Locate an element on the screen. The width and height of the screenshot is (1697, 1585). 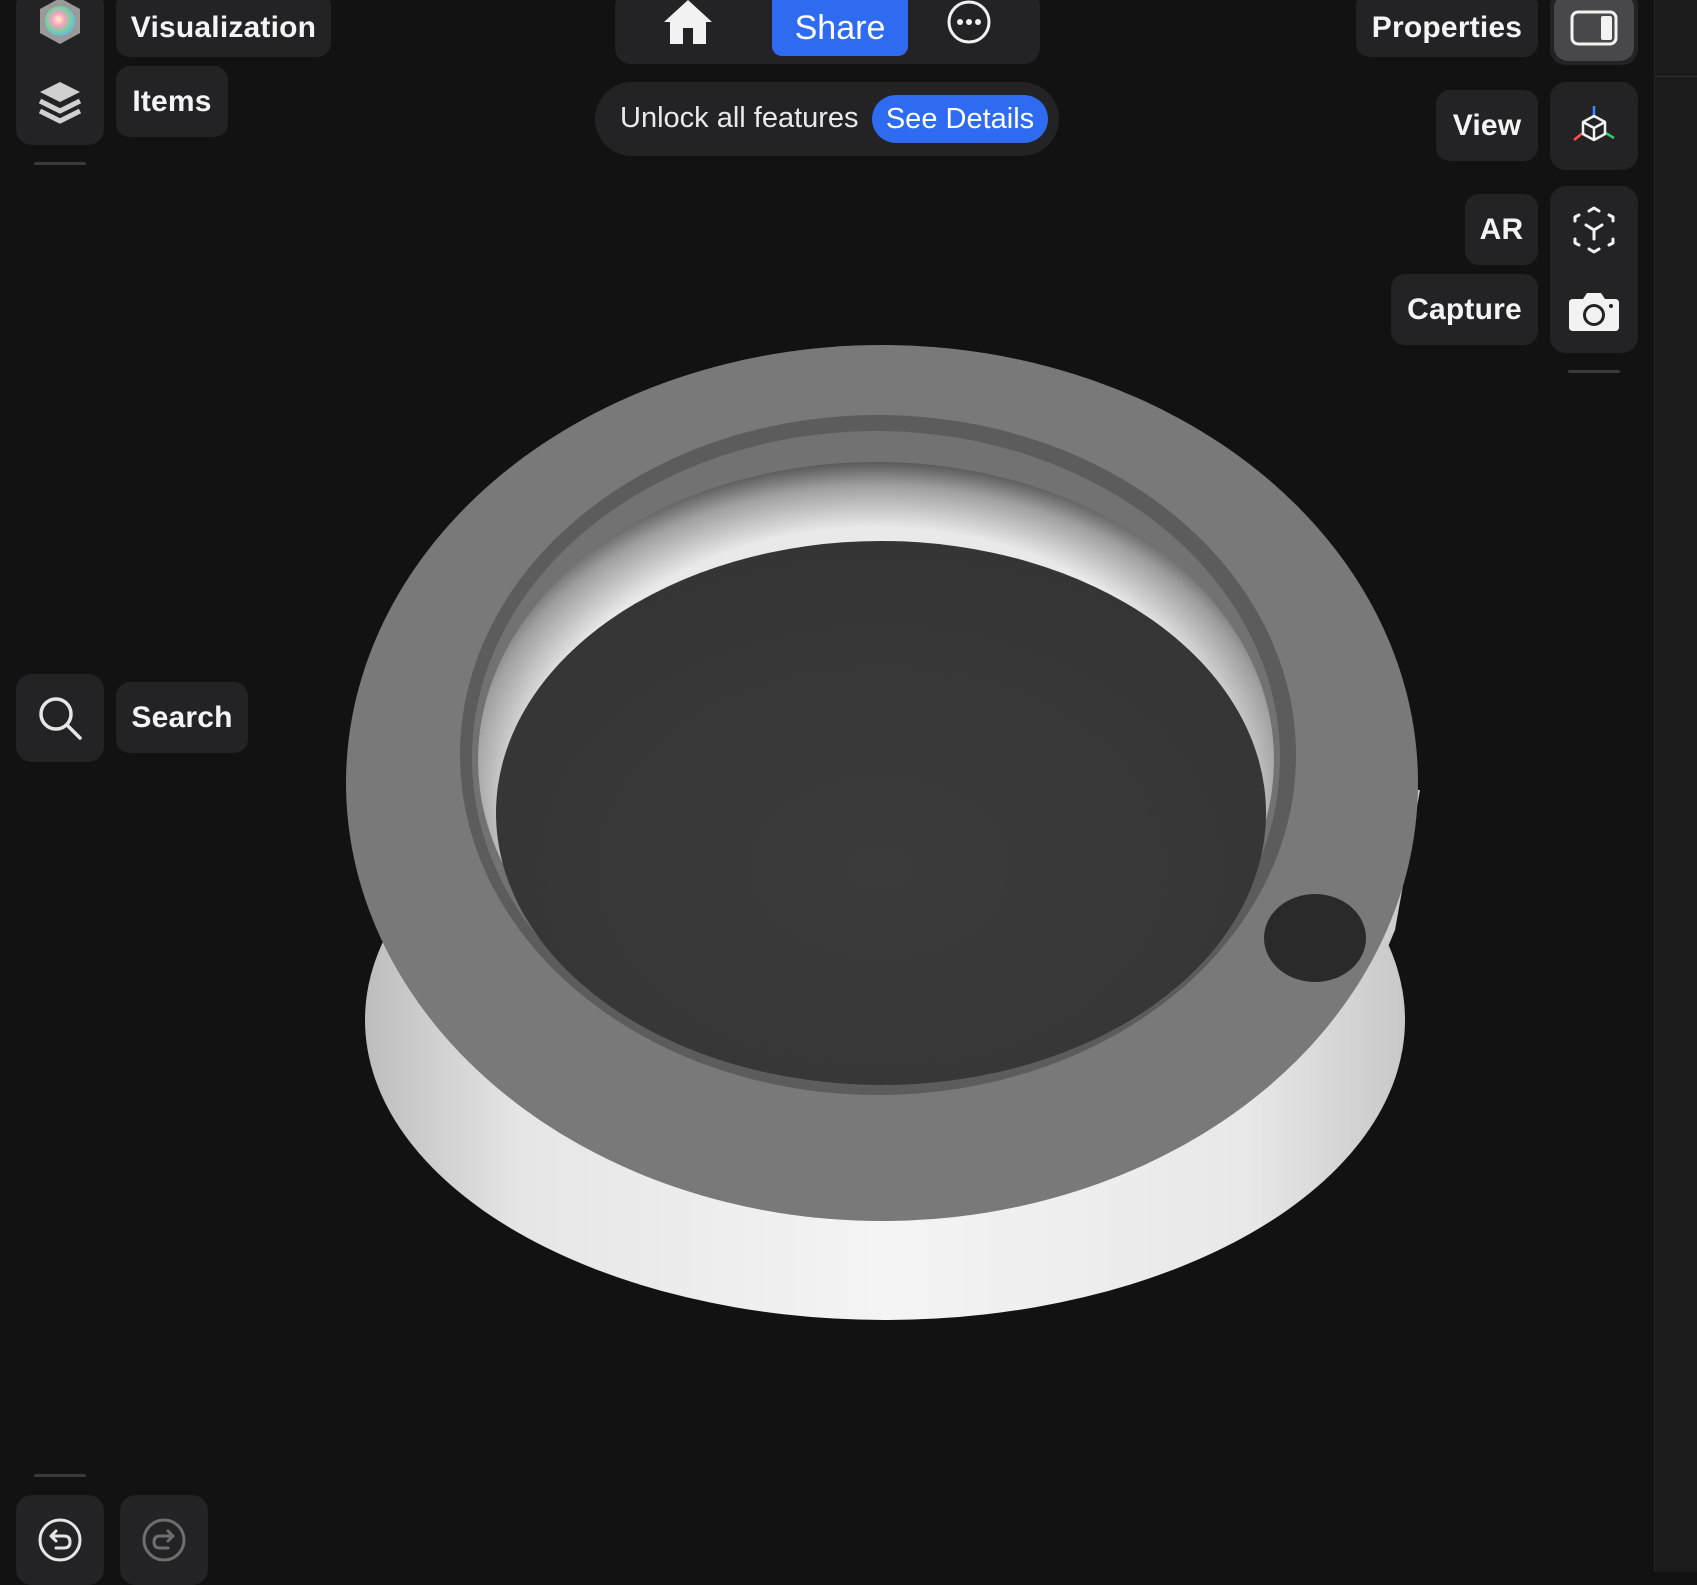
promo-text: Unlock all features is located at coordinates (739, 118).